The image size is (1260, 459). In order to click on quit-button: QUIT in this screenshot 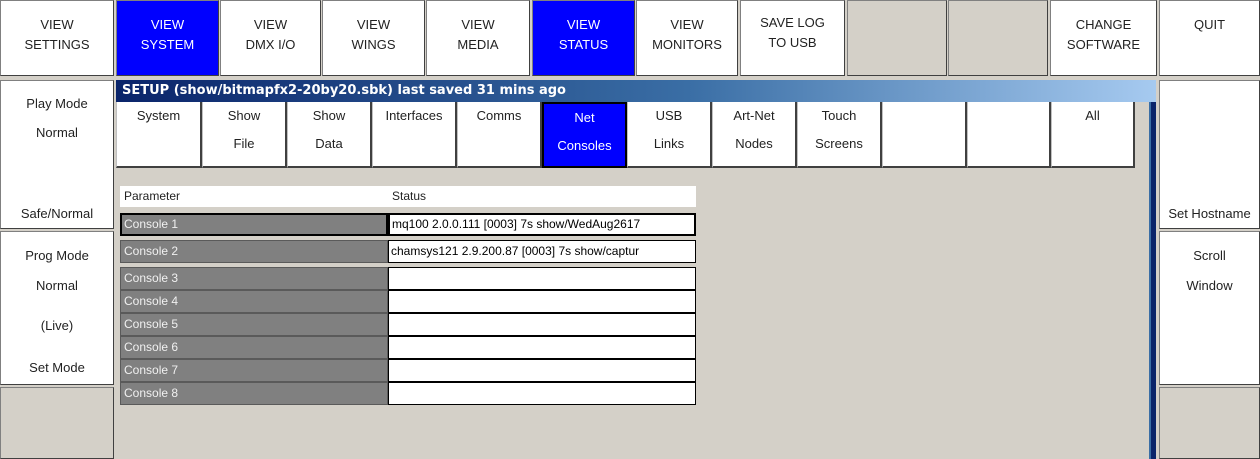, I will do `click(1209, 38)`.